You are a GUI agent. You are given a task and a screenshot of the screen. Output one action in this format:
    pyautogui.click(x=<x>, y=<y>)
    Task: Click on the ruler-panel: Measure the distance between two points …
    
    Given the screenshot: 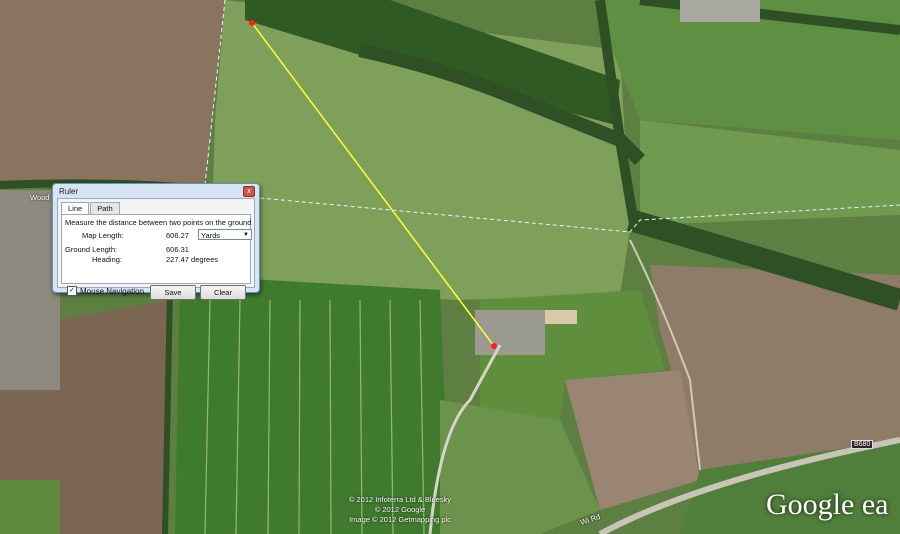 What is the action you would take?
    pyautogui.click(x=156, y=257)
    